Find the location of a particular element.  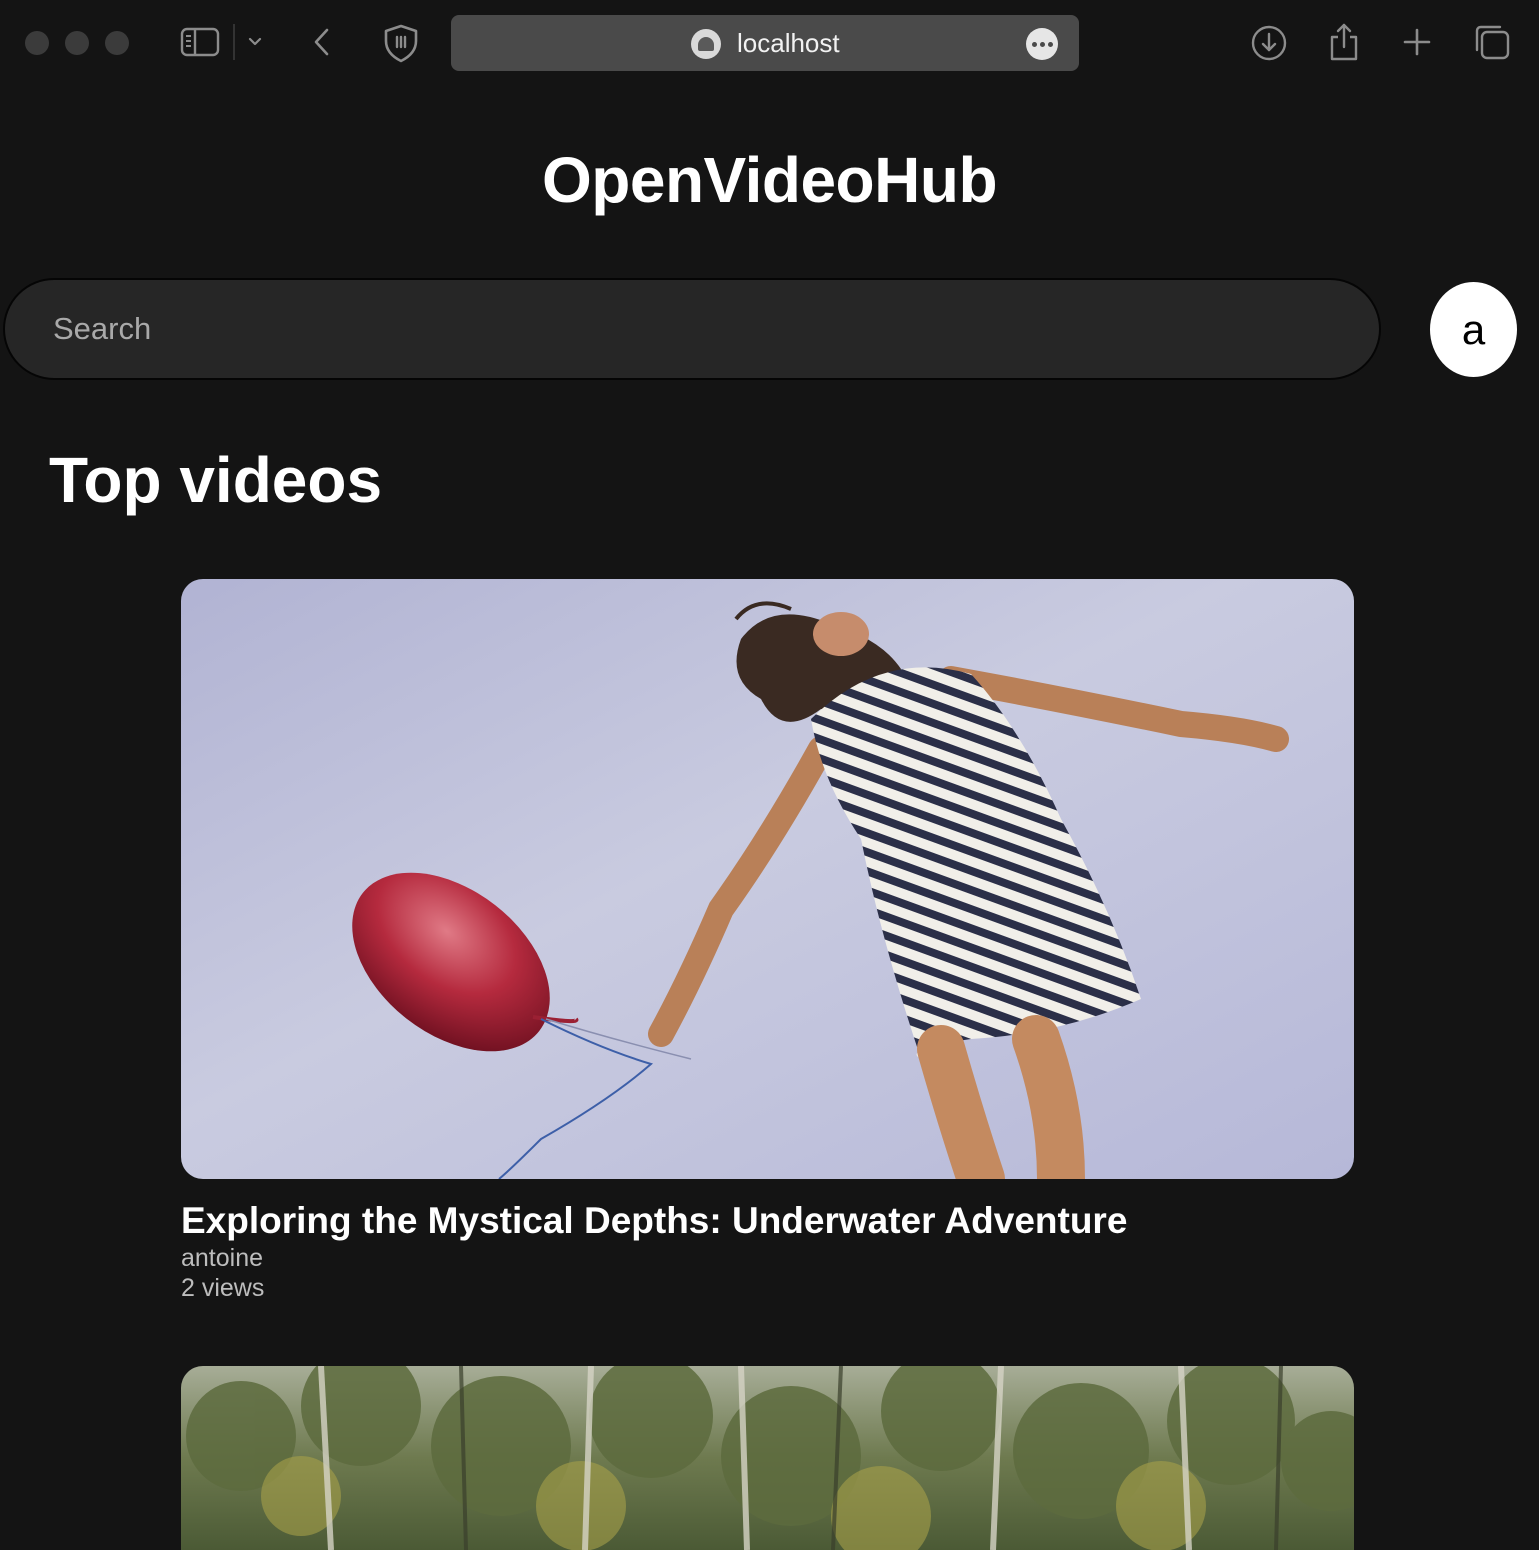

privacy-shield-icon is located at coordinates (401, 43).